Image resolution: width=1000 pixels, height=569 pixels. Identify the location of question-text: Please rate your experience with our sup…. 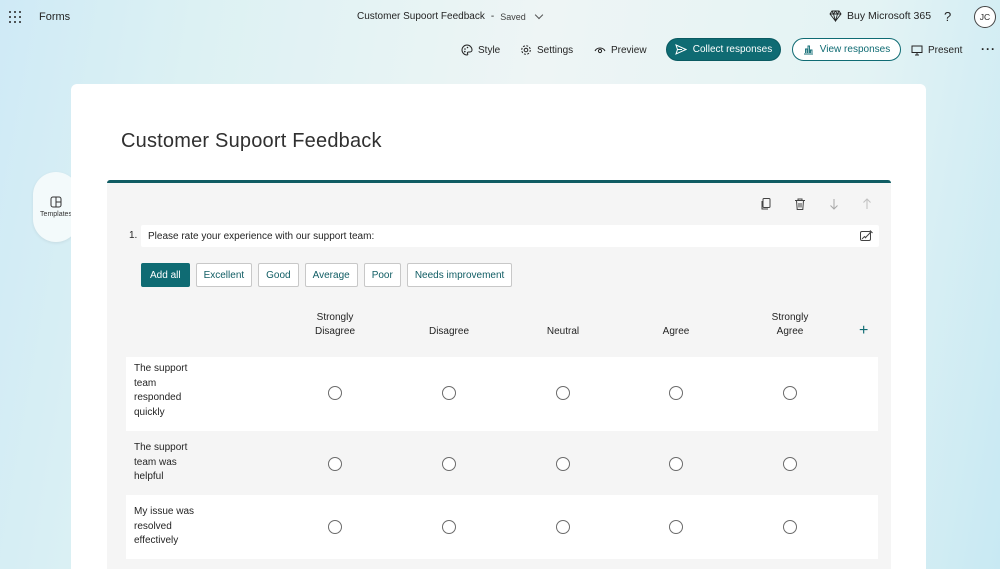
(261, 236).